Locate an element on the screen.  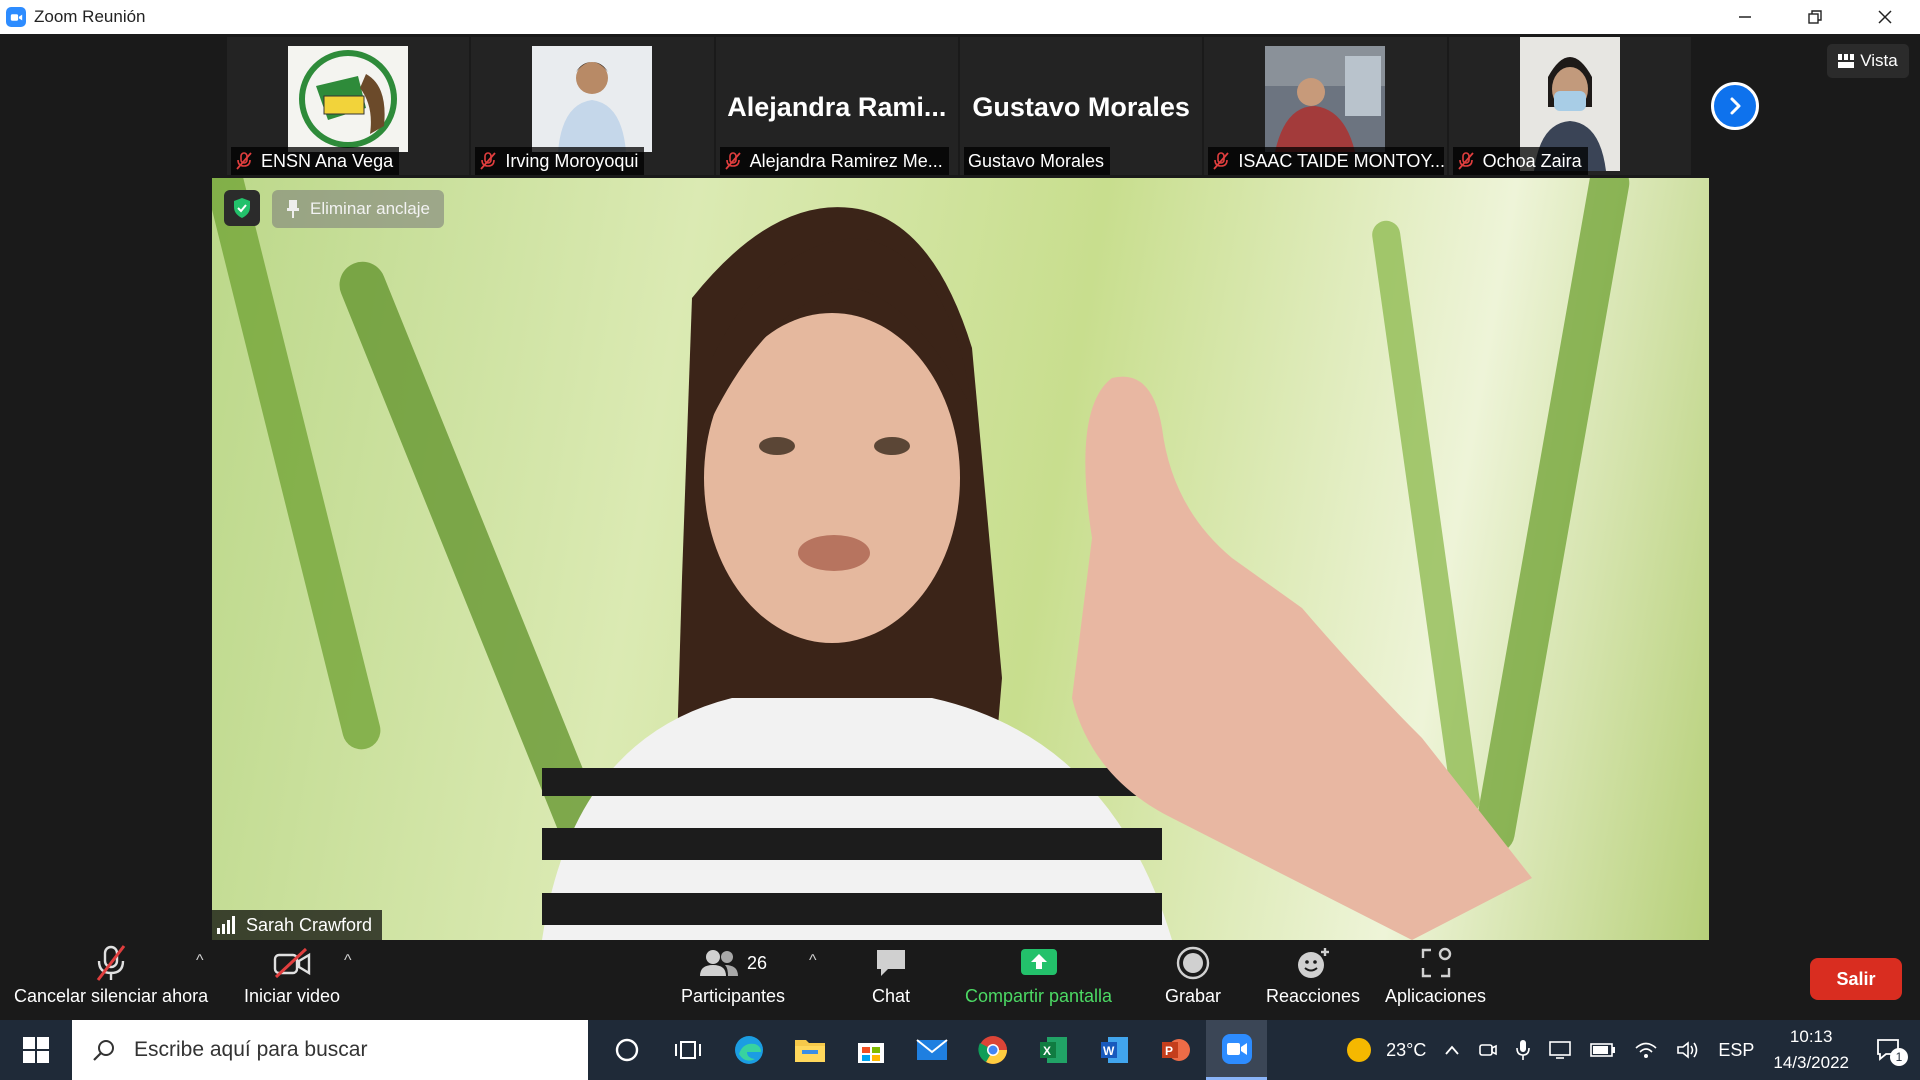
microphone-tray-icon is located at coordinates (1523, 1050).